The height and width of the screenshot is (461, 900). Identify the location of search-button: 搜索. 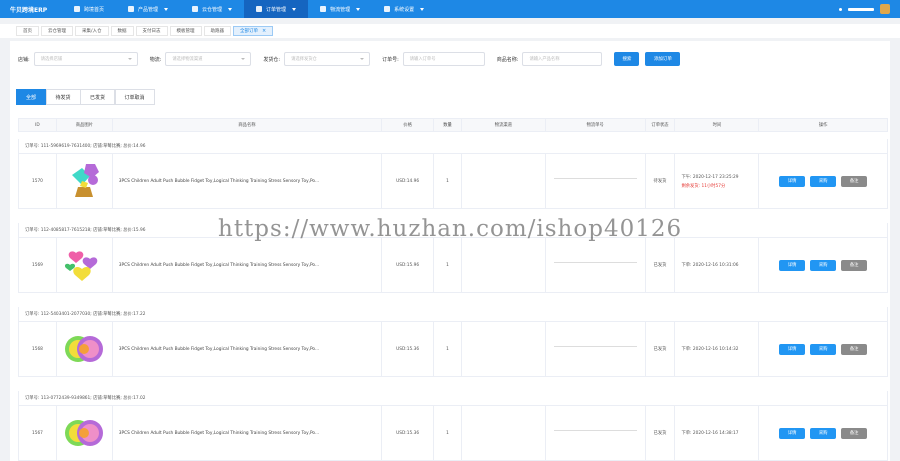
(627, 59).